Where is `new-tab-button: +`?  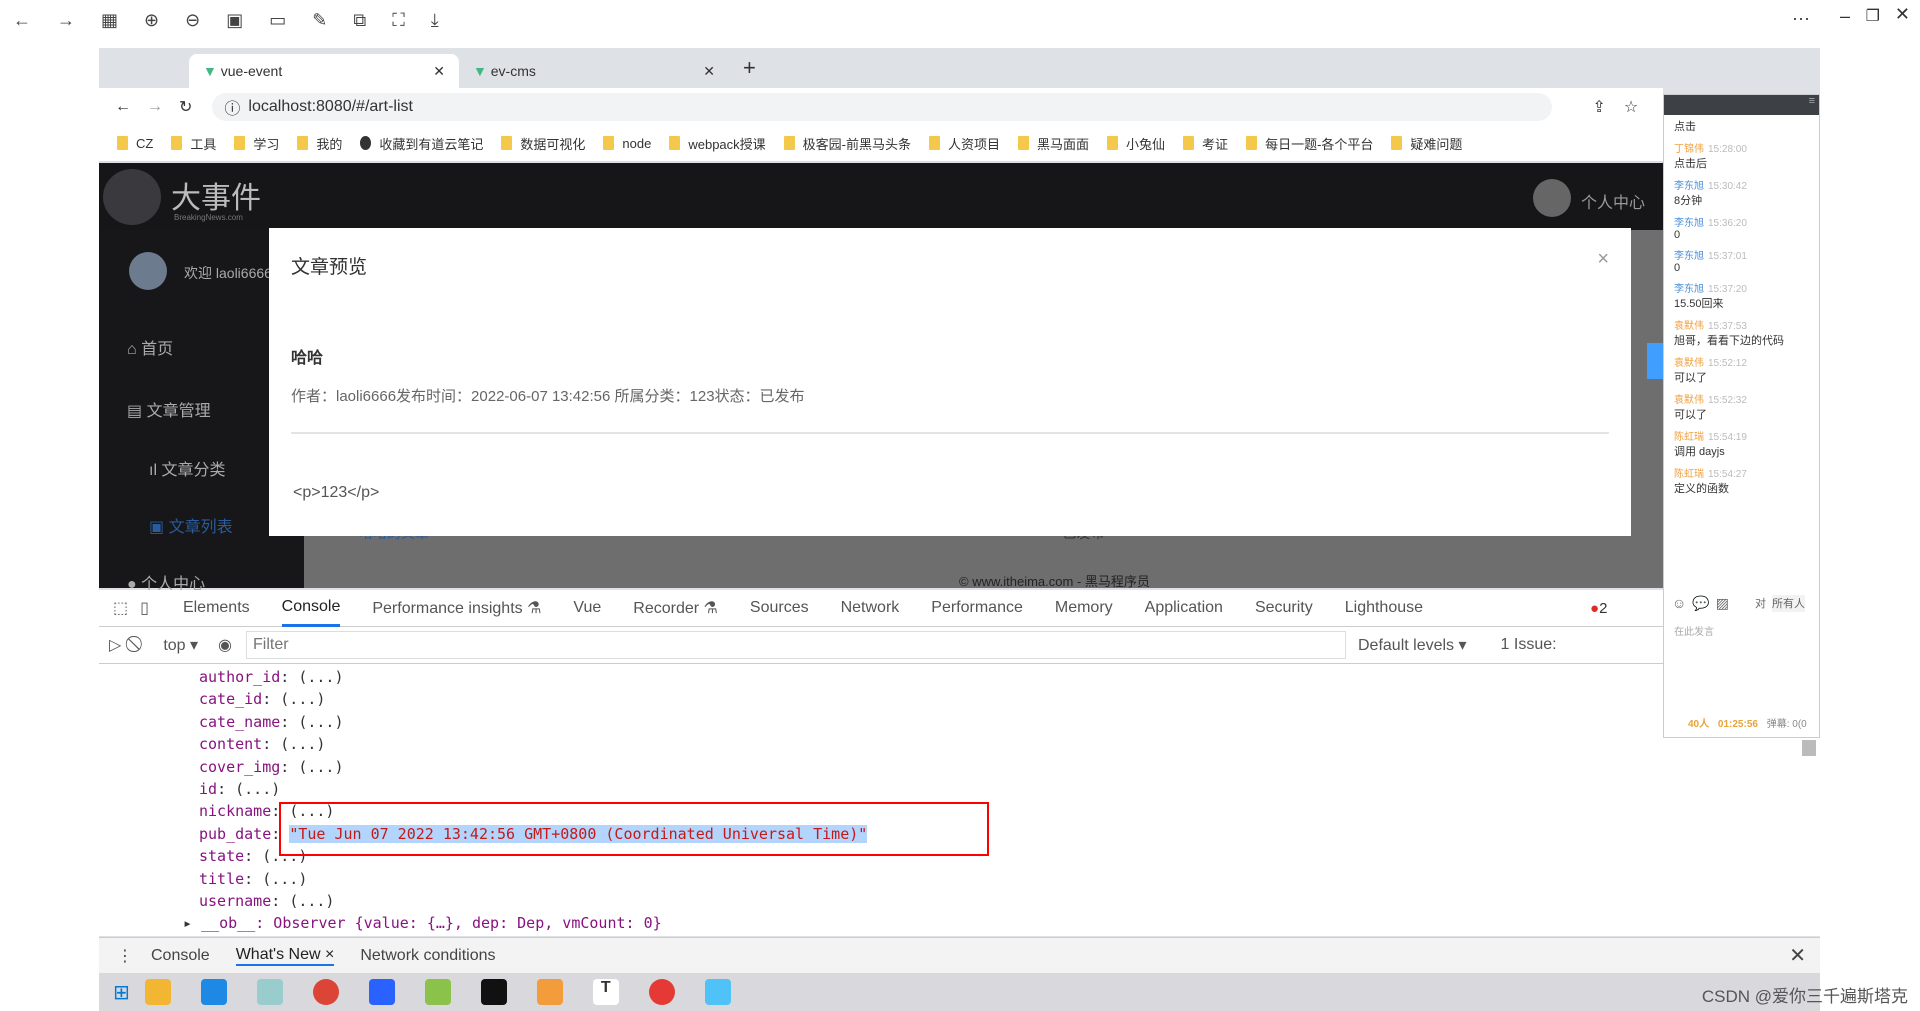
new-tab-button: + is located at coordinates (749, 68).